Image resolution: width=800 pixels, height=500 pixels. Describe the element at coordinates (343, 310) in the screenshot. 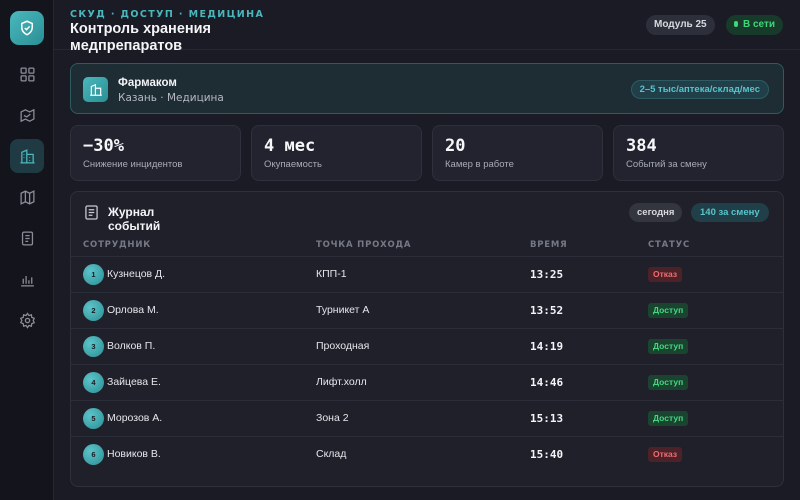

I see `access-point: Турникет А` at that location.